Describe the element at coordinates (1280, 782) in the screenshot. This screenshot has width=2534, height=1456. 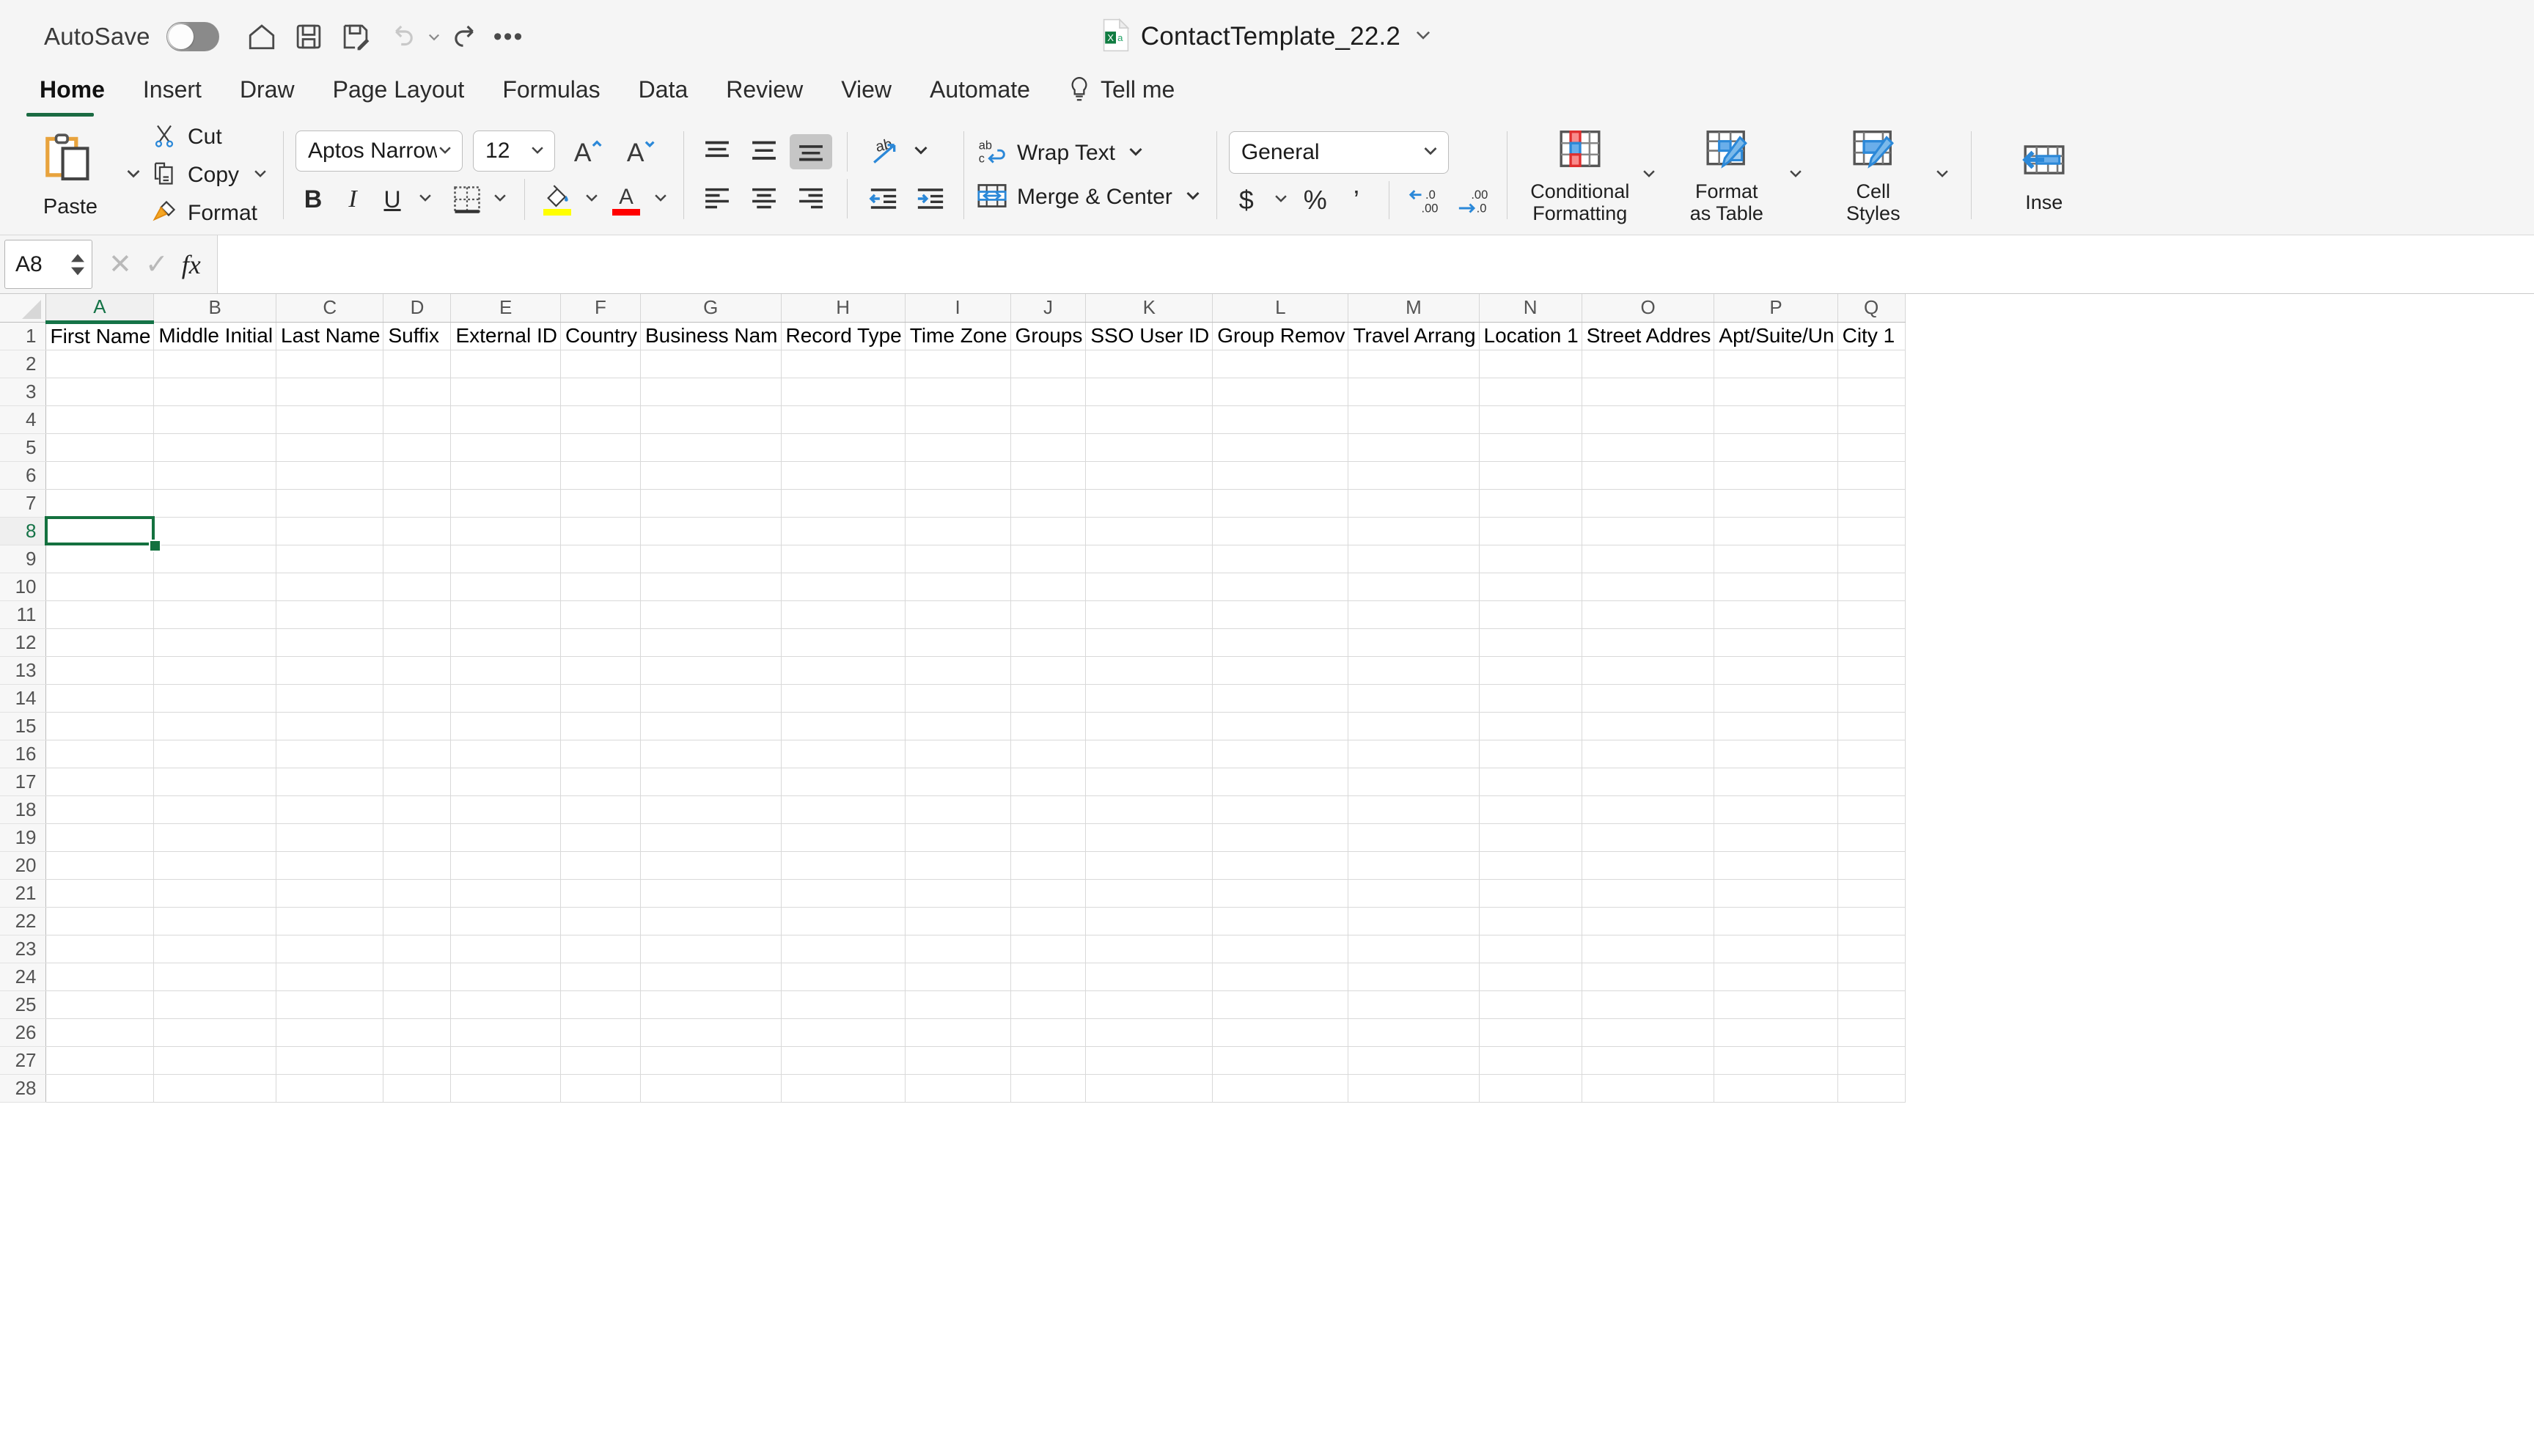
I see `cell-L17` at that location.